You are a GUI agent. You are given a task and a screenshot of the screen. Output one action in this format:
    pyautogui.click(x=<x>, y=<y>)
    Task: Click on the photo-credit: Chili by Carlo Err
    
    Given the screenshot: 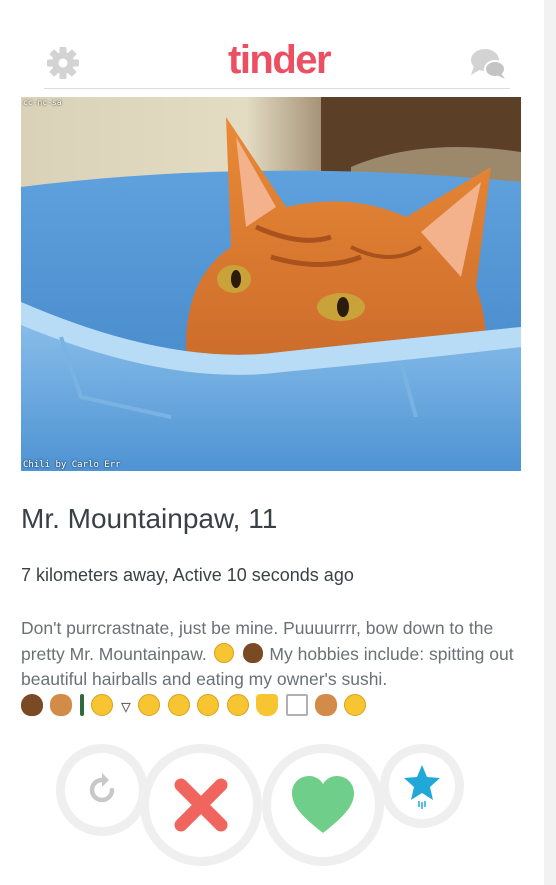 What is the action you would take?
    pyautogui.click(x=72, y=465)
    